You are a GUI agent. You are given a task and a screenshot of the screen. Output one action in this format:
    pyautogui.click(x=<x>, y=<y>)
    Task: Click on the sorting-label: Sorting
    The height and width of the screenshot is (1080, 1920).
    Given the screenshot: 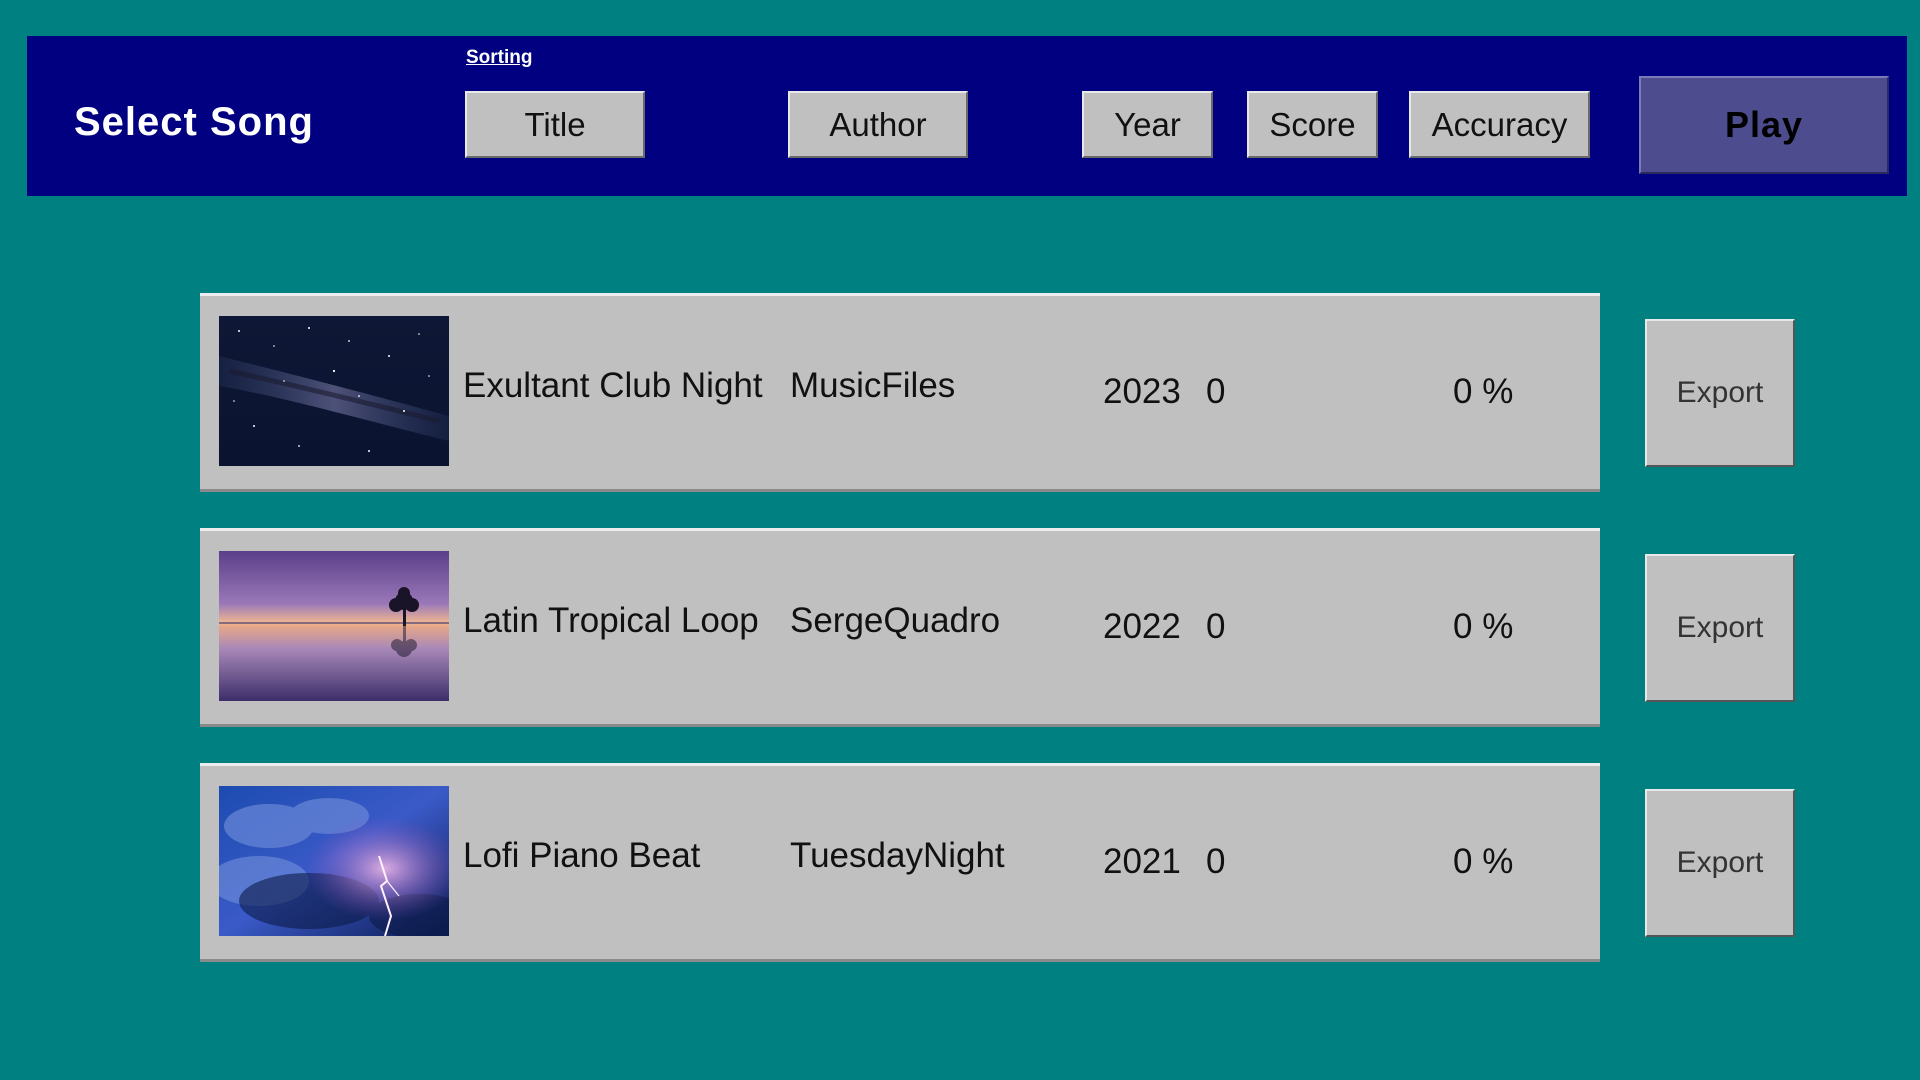 What is the action you would take?
    pyautogui.click(x=499, y=57)
    